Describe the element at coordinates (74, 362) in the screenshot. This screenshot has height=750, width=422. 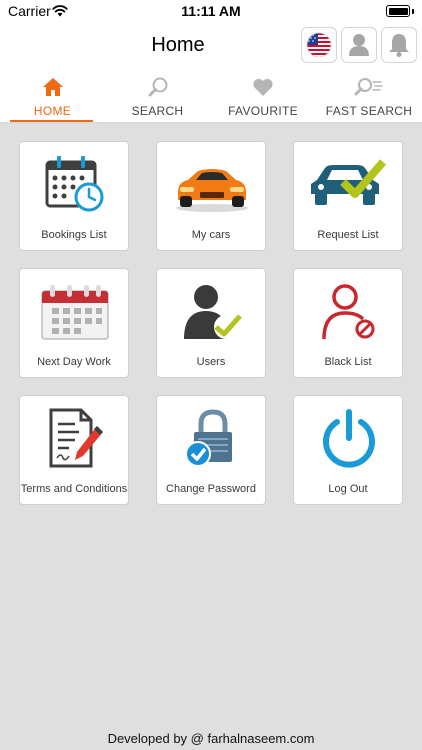
I see `tile-next-day-work-label: Next Day Work` at that location.